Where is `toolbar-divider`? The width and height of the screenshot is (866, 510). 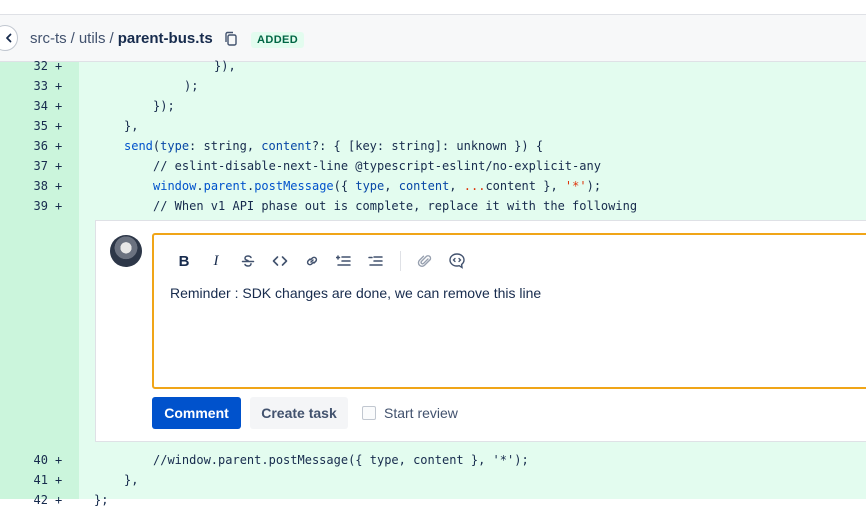 toolbar-divider is located at coordinates (400, 261).